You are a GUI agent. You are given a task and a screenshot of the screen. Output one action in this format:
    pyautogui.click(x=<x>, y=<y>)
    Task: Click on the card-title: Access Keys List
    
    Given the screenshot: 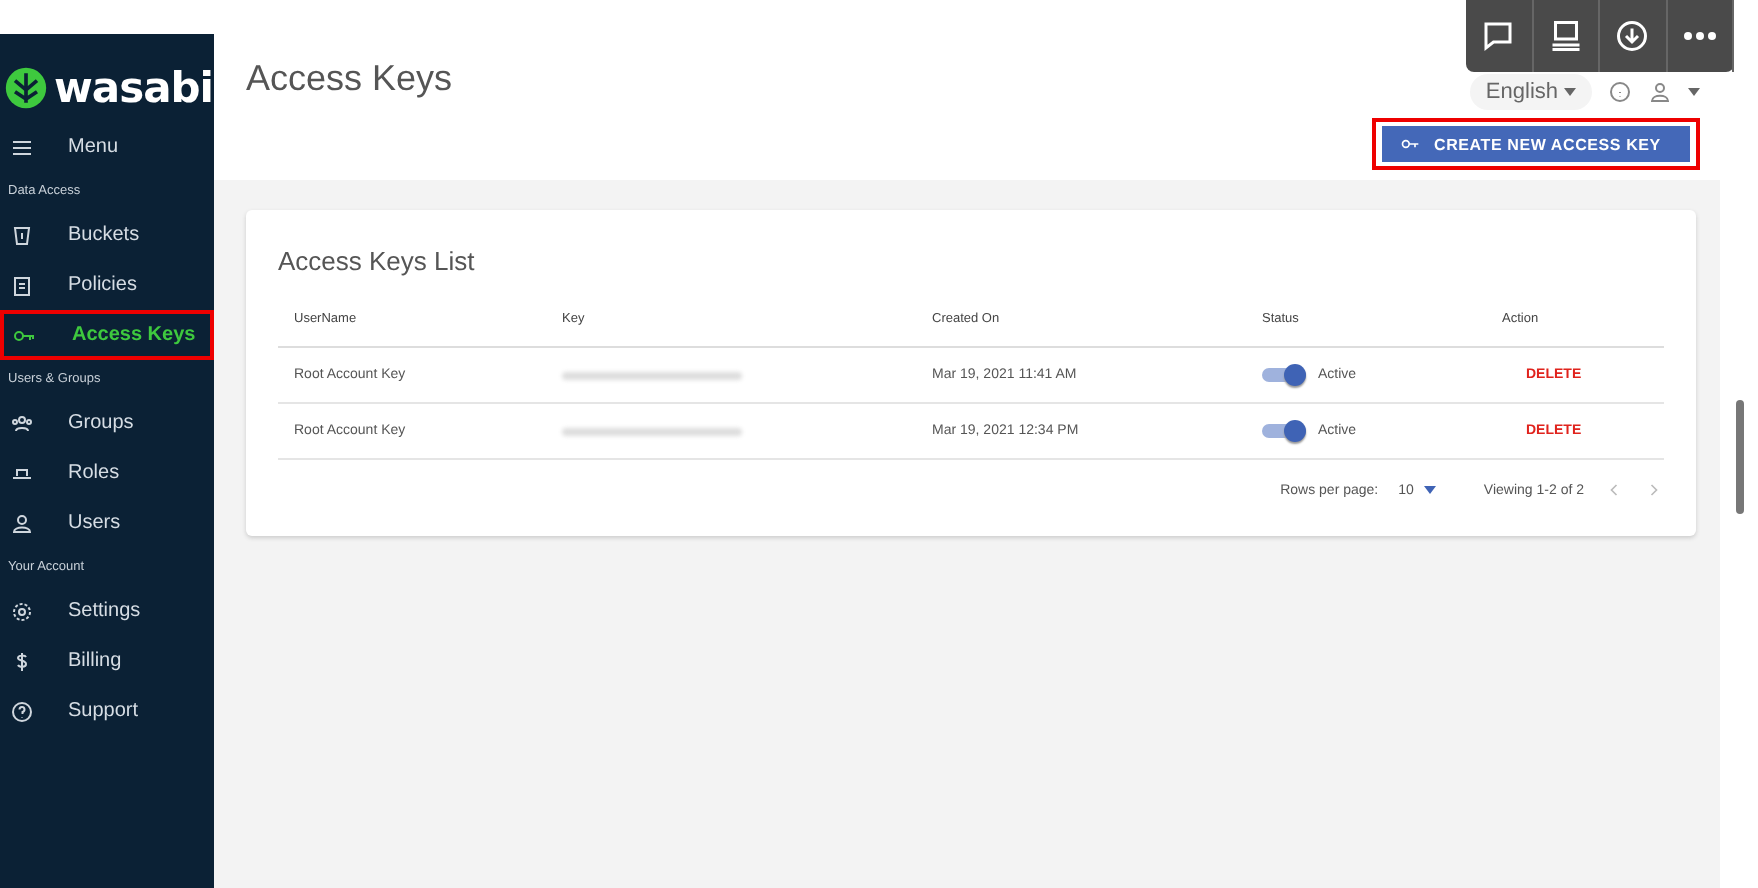 What is the action you would take?
    pyautogui.click(x=377, y=261)
    